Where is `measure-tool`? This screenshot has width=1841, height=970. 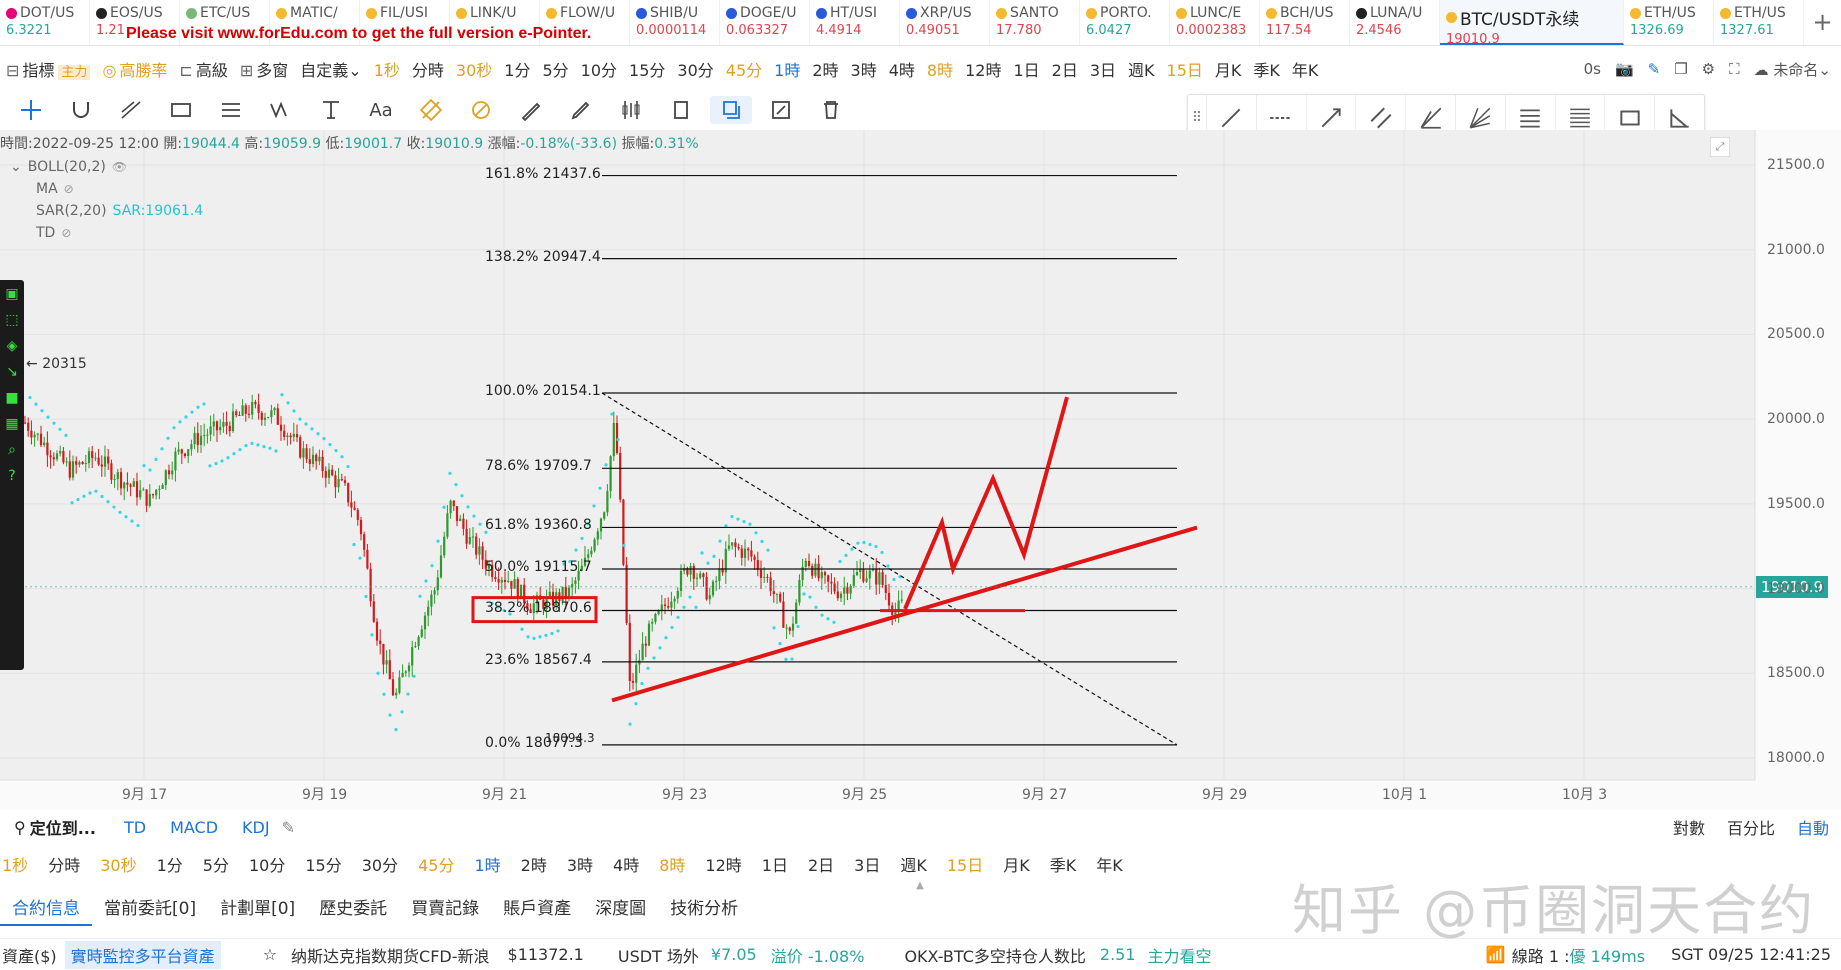 measure-tool is located at coordinates (331, 110).